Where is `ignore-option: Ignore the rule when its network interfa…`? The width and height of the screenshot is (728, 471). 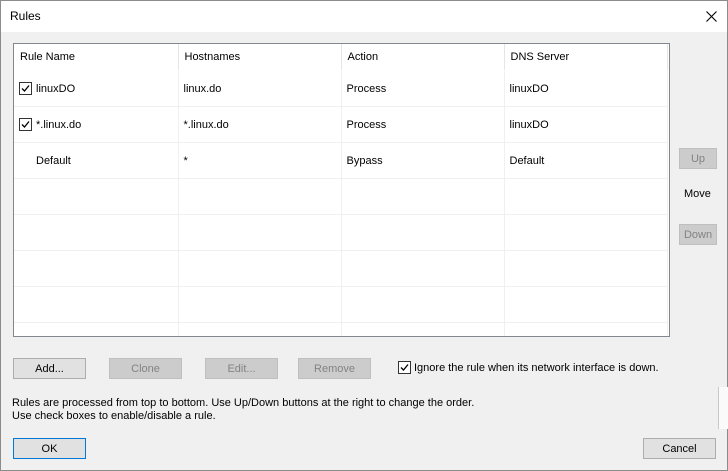
ignore-option: Ignore the rule when its network interfa… is located at coordinates (528, 367).